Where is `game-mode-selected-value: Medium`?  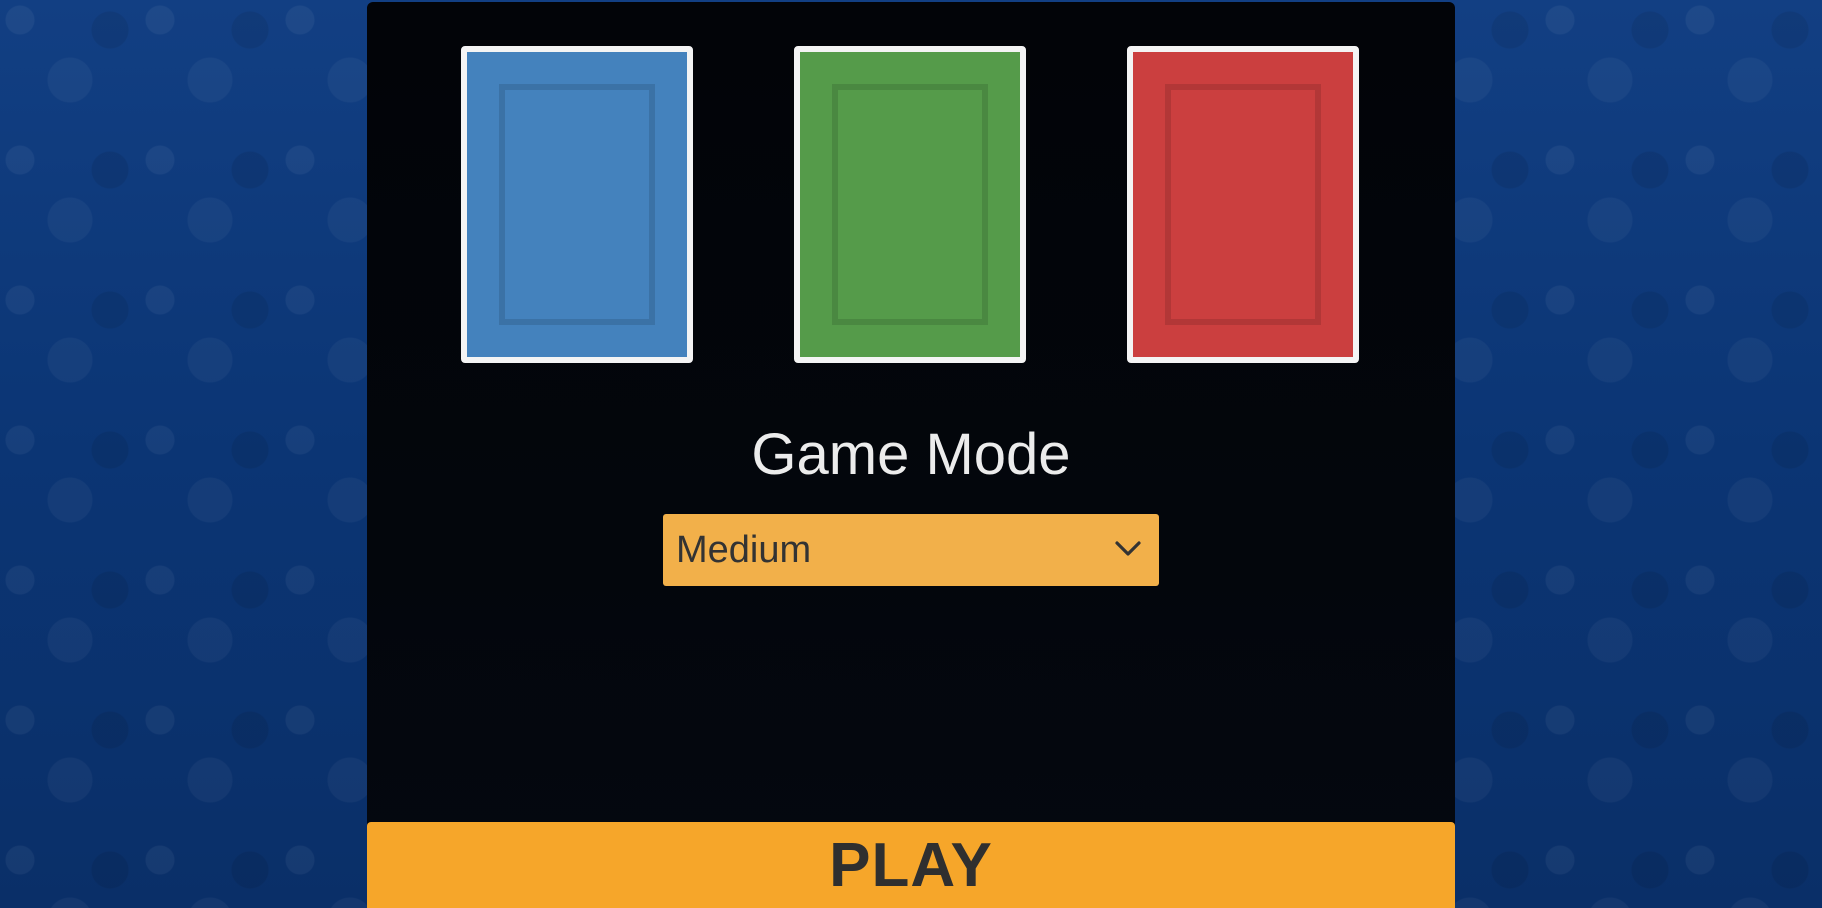 game-mode-selected-value: Medium is located at coordinates (744, 550).